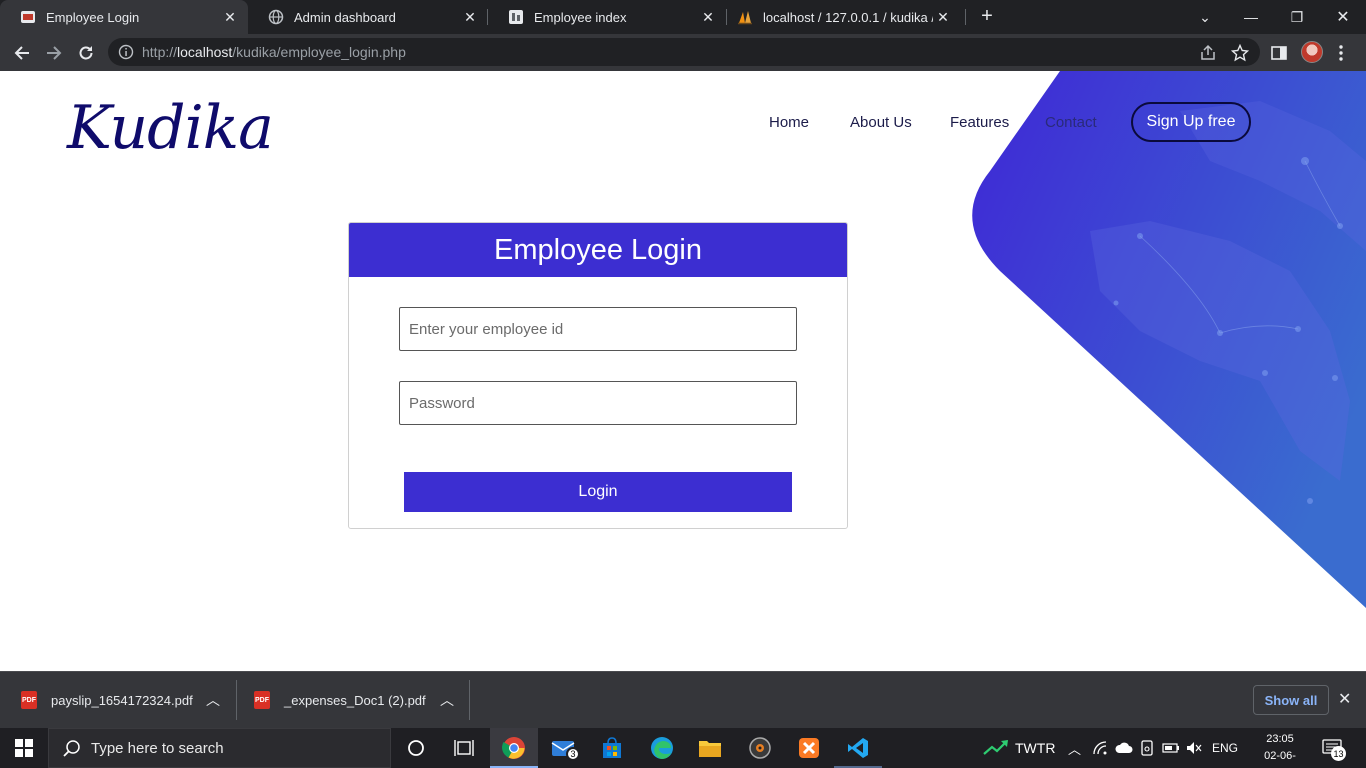  I want to click on tab-admin-dashboard: Admin dashboard ✕, so click(368, 17).